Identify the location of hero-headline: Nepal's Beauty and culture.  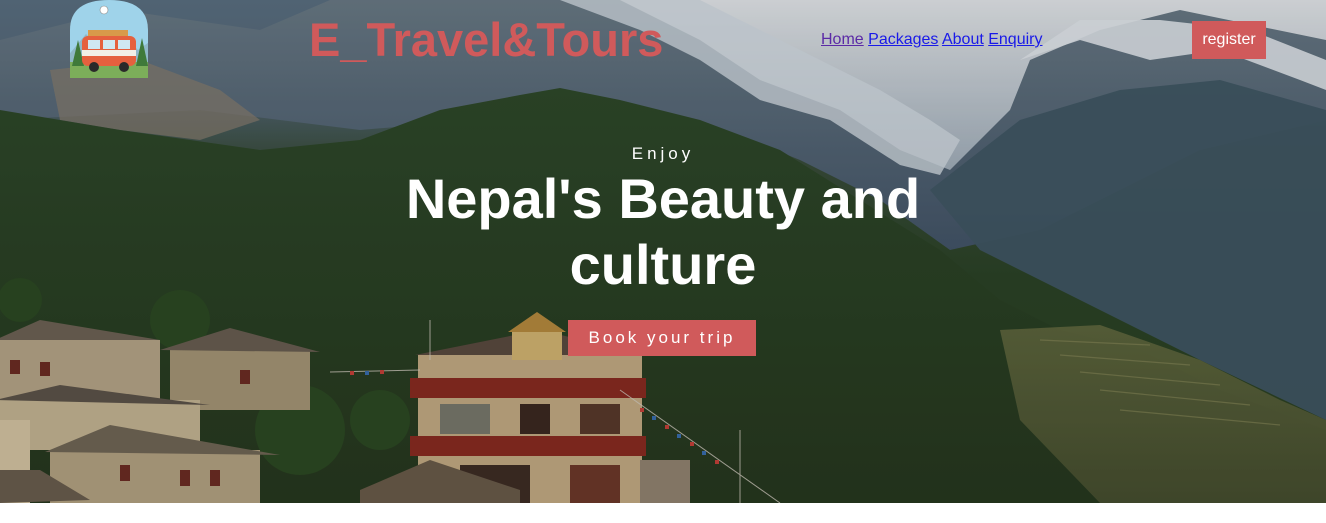
(663, 231).